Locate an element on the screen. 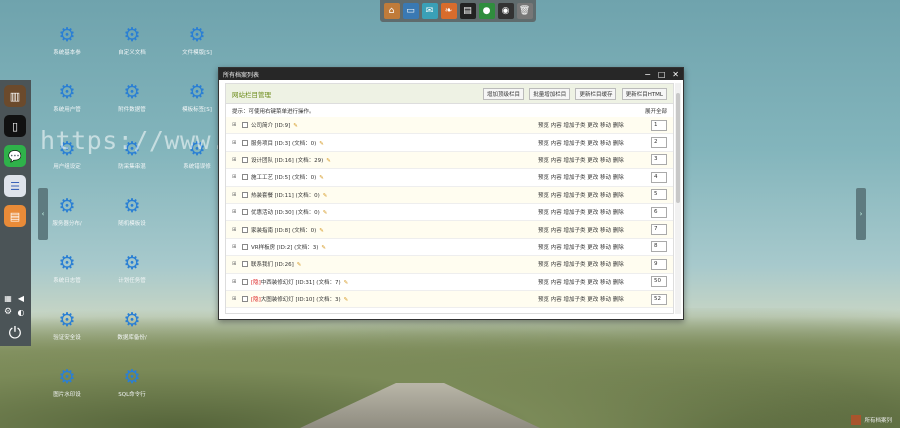 The height and width of the screenshot is (428, 900). order-input: 5 is located at coordinates (659, 195).